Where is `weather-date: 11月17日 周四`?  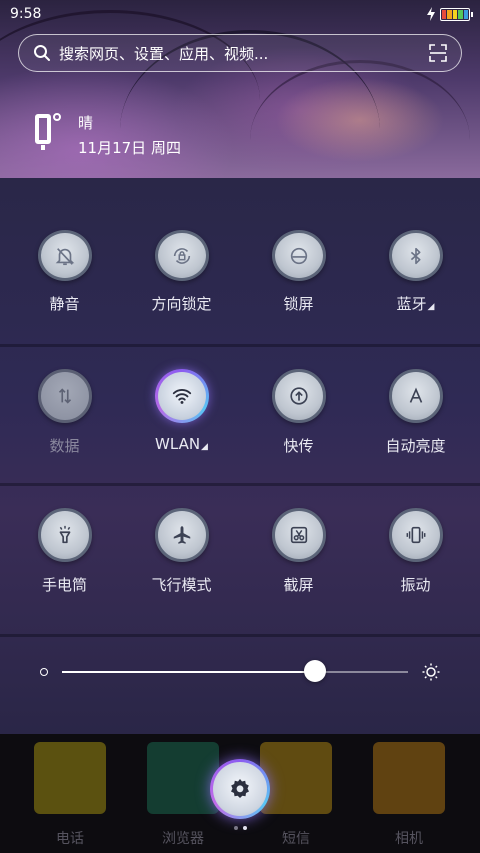
weather-date: 11月17日 周四 is located at coordinates (129, 148).